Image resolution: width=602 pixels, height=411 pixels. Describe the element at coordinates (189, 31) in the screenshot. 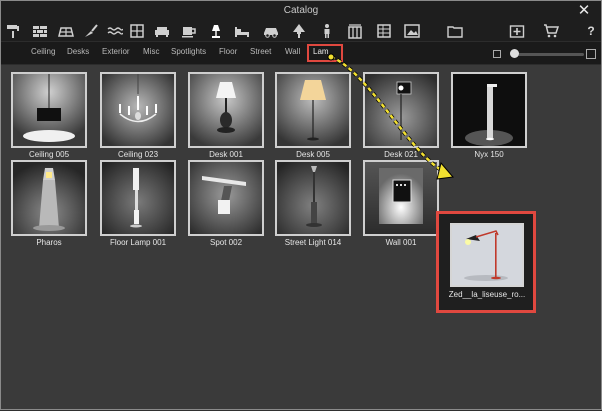

I see `cup-icon` at that location.